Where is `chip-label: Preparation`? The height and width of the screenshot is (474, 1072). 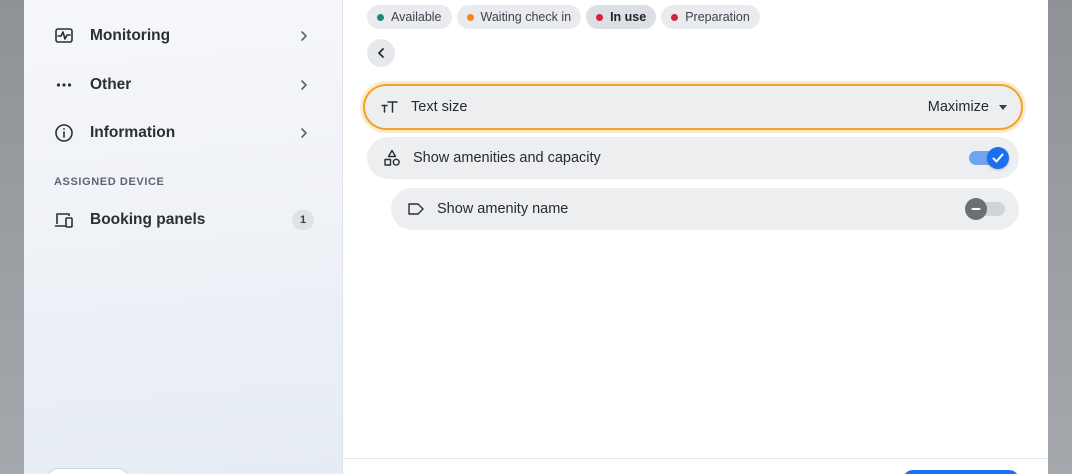
chip-label: Preparation is located at coordinates (717, 17).